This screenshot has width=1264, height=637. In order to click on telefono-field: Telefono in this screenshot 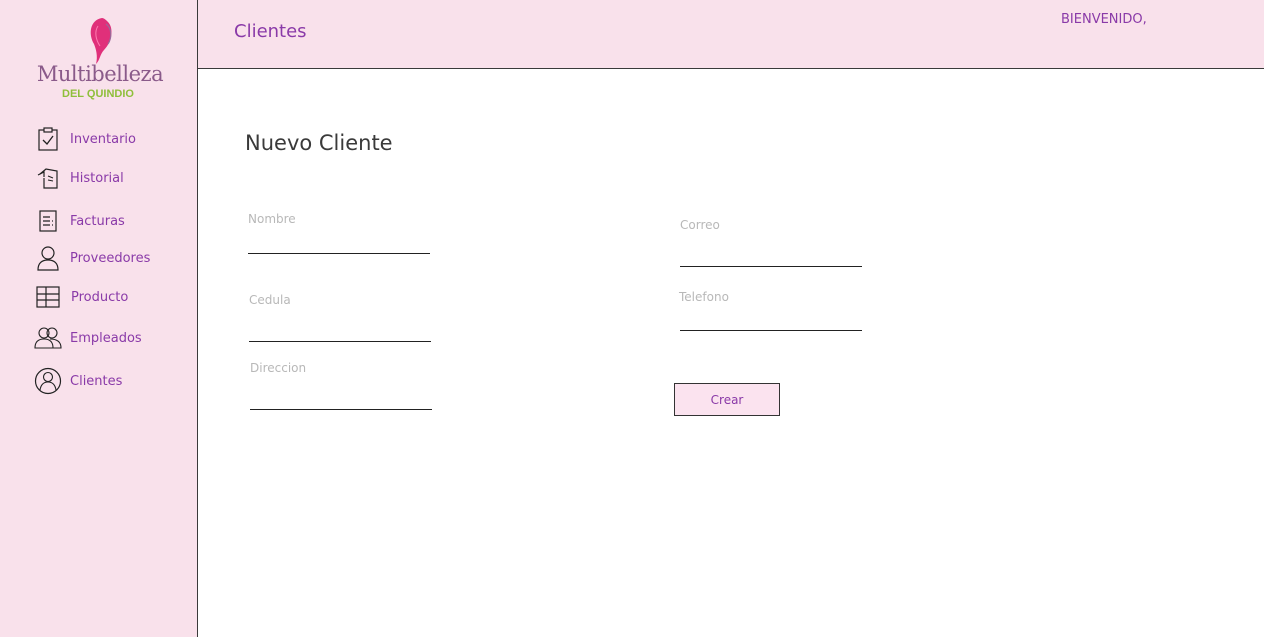, I will do `click(771, 311)`.